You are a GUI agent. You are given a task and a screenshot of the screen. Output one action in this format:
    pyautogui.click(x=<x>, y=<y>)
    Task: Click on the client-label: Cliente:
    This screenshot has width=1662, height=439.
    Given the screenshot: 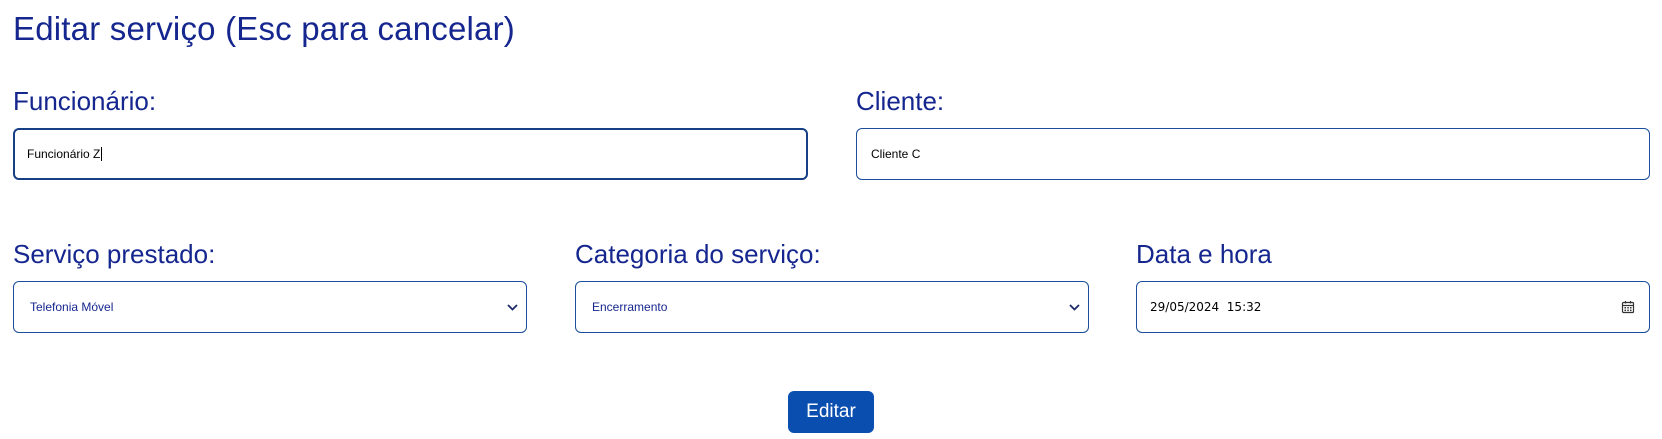 What is the action you would take?
    pyautogui.click(x=900, y=101)
    